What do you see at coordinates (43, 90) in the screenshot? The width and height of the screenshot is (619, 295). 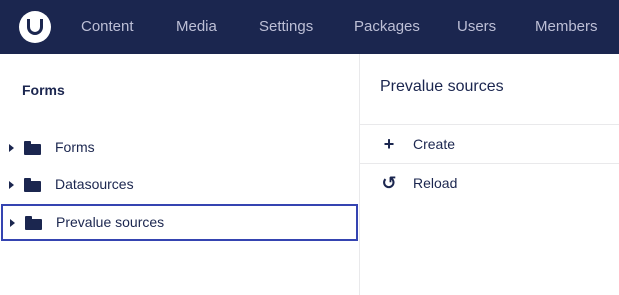 I see `tree-root-title: Forms` at bounding box center [43, 90].